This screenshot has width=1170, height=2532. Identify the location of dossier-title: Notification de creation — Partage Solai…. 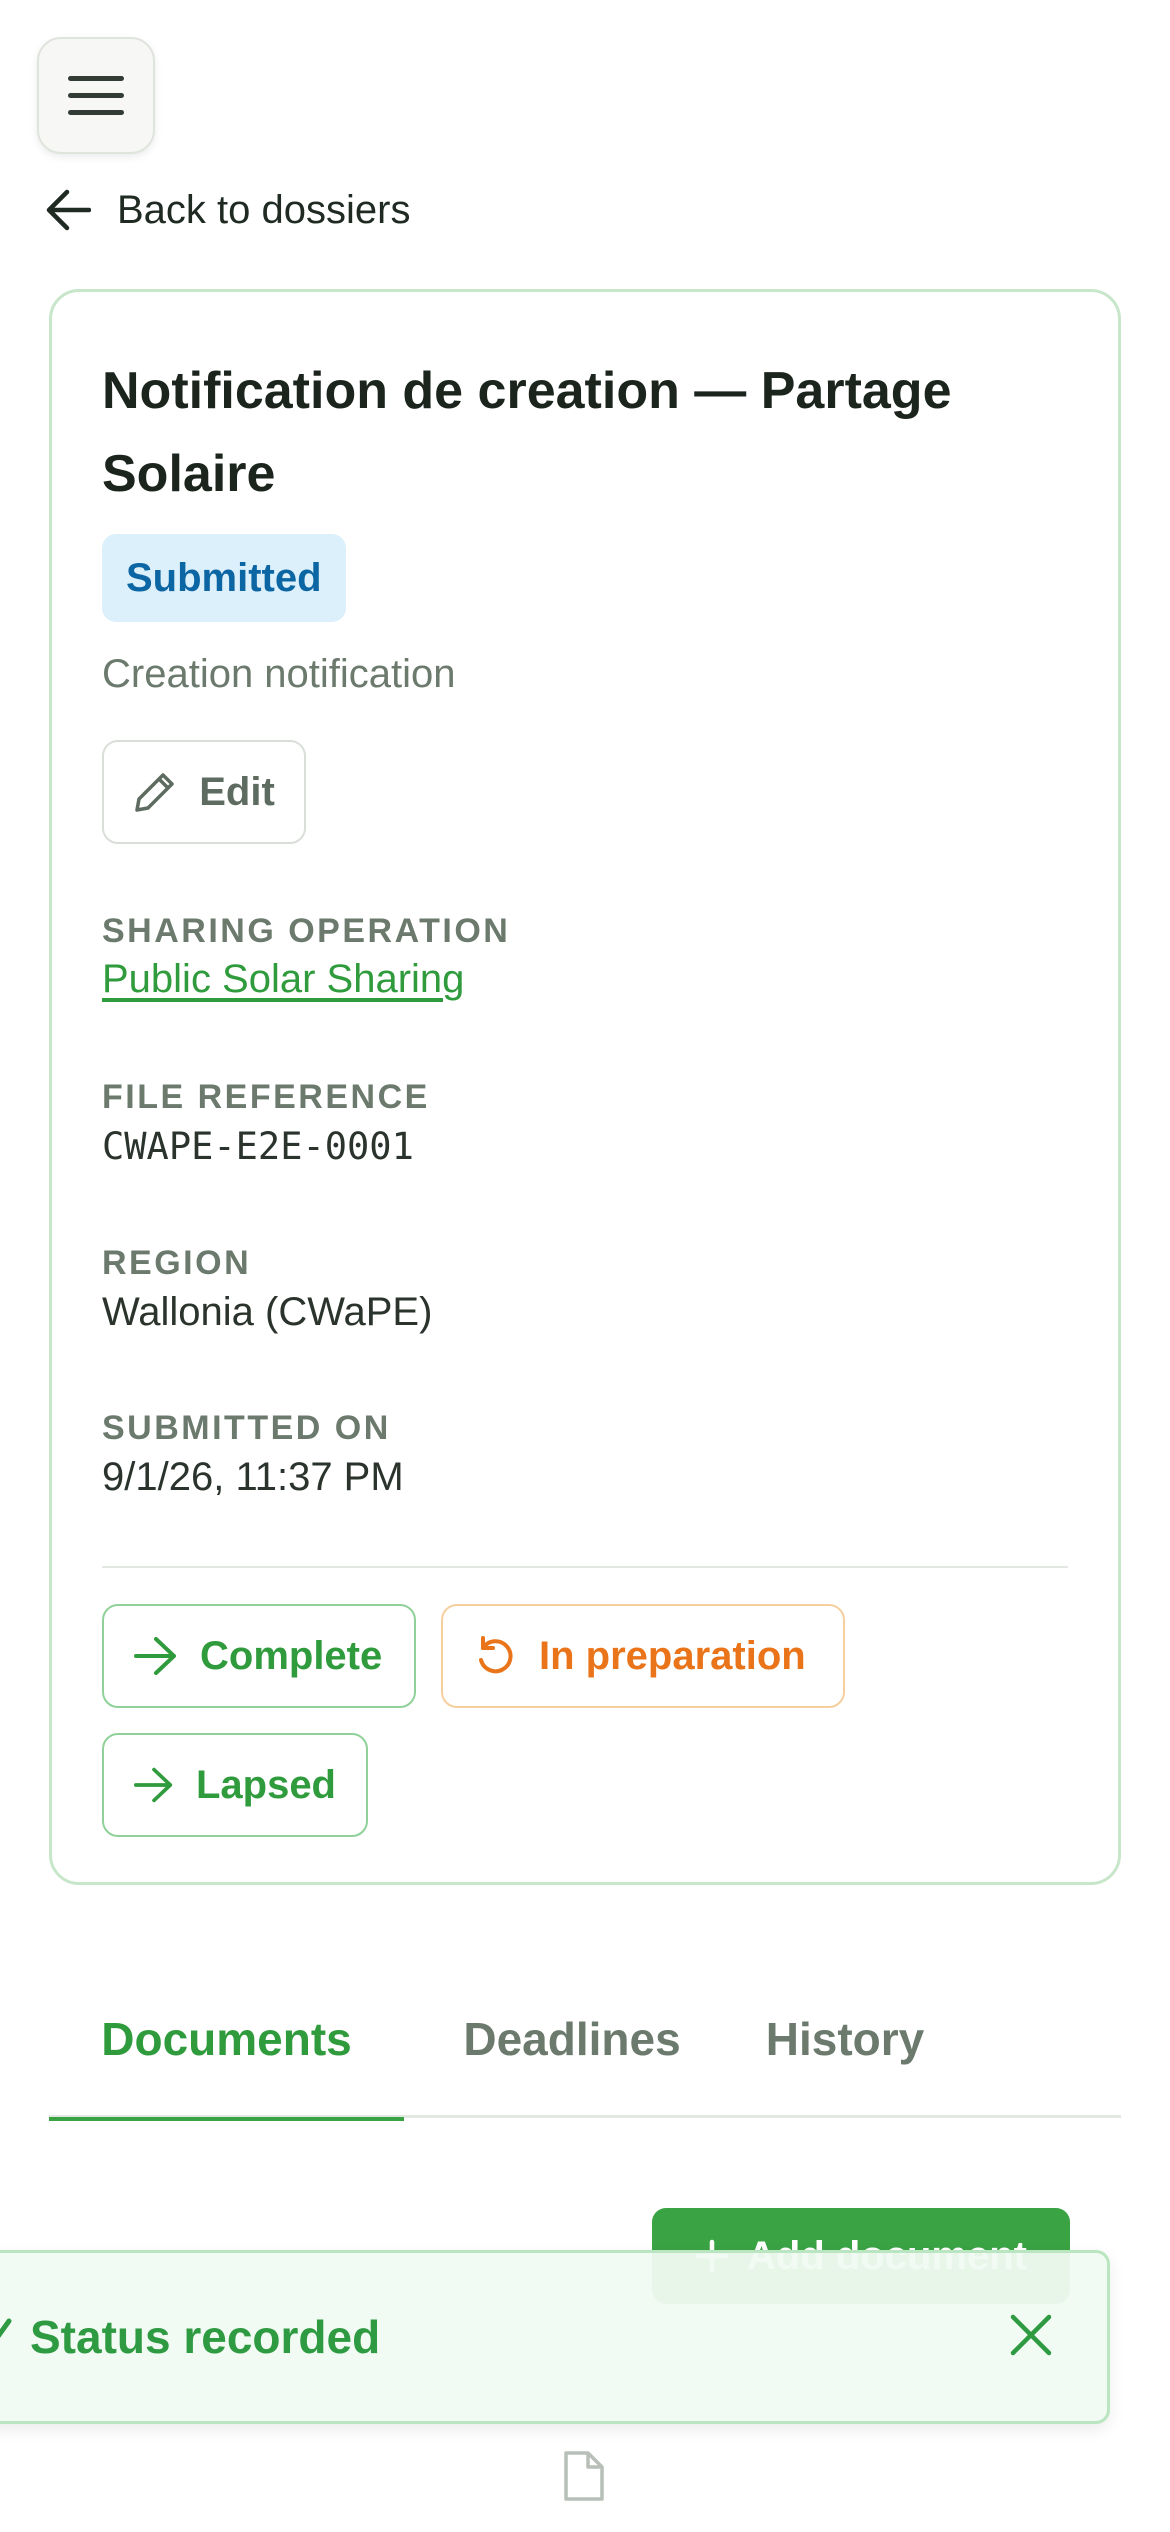
(527, 432).